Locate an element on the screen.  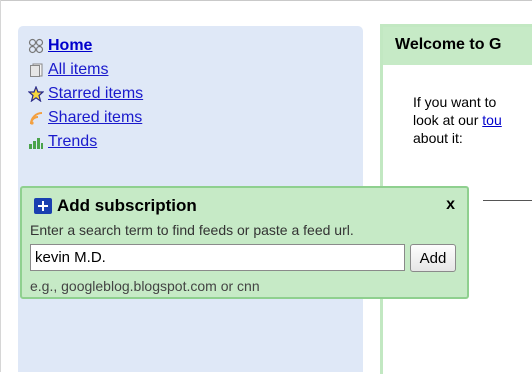
nav-item-trends: Trends is located at coordinates (85, 142).